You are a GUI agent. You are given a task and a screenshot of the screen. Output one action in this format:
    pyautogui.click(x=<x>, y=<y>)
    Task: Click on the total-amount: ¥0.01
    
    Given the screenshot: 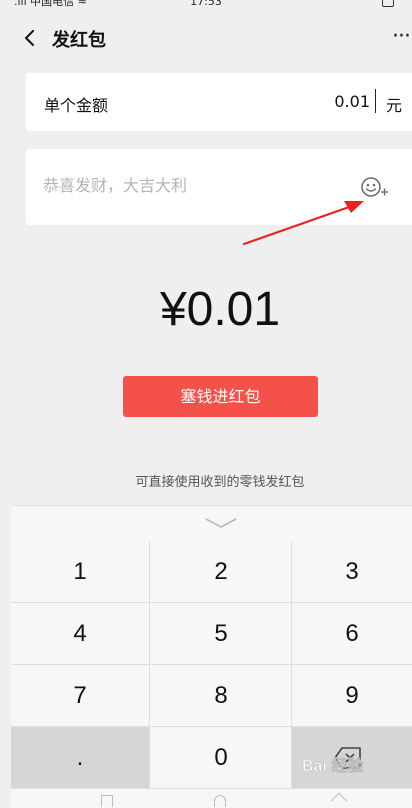 What is the action you would take?
    pyautogui.click(x=220, y=309)
    